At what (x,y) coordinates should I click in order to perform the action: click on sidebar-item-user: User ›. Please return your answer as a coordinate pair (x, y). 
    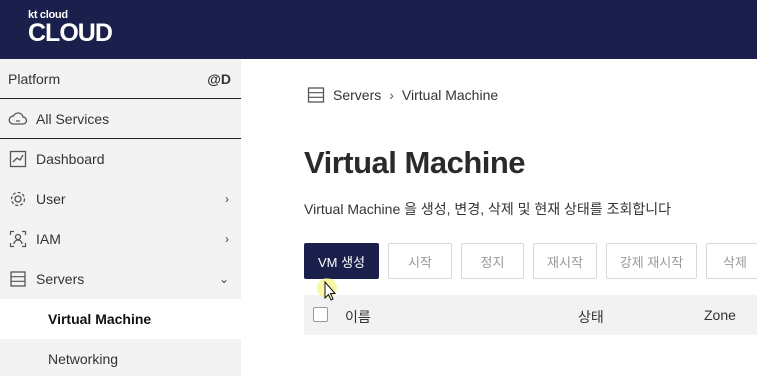
    Looking at the image, I should click on (120, 199).